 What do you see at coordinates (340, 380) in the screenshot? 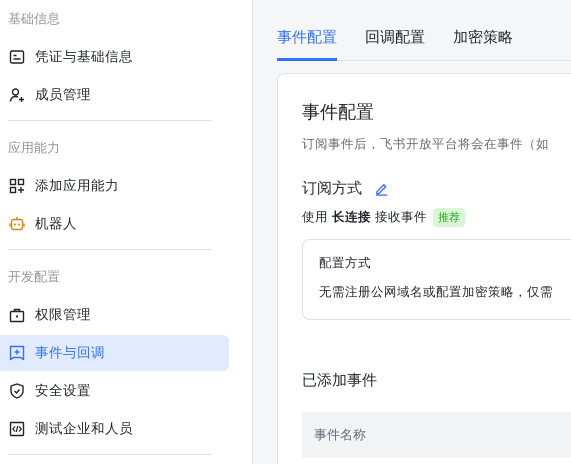
I see `section-title: 已添加事件` at bounding box center [340, 380].